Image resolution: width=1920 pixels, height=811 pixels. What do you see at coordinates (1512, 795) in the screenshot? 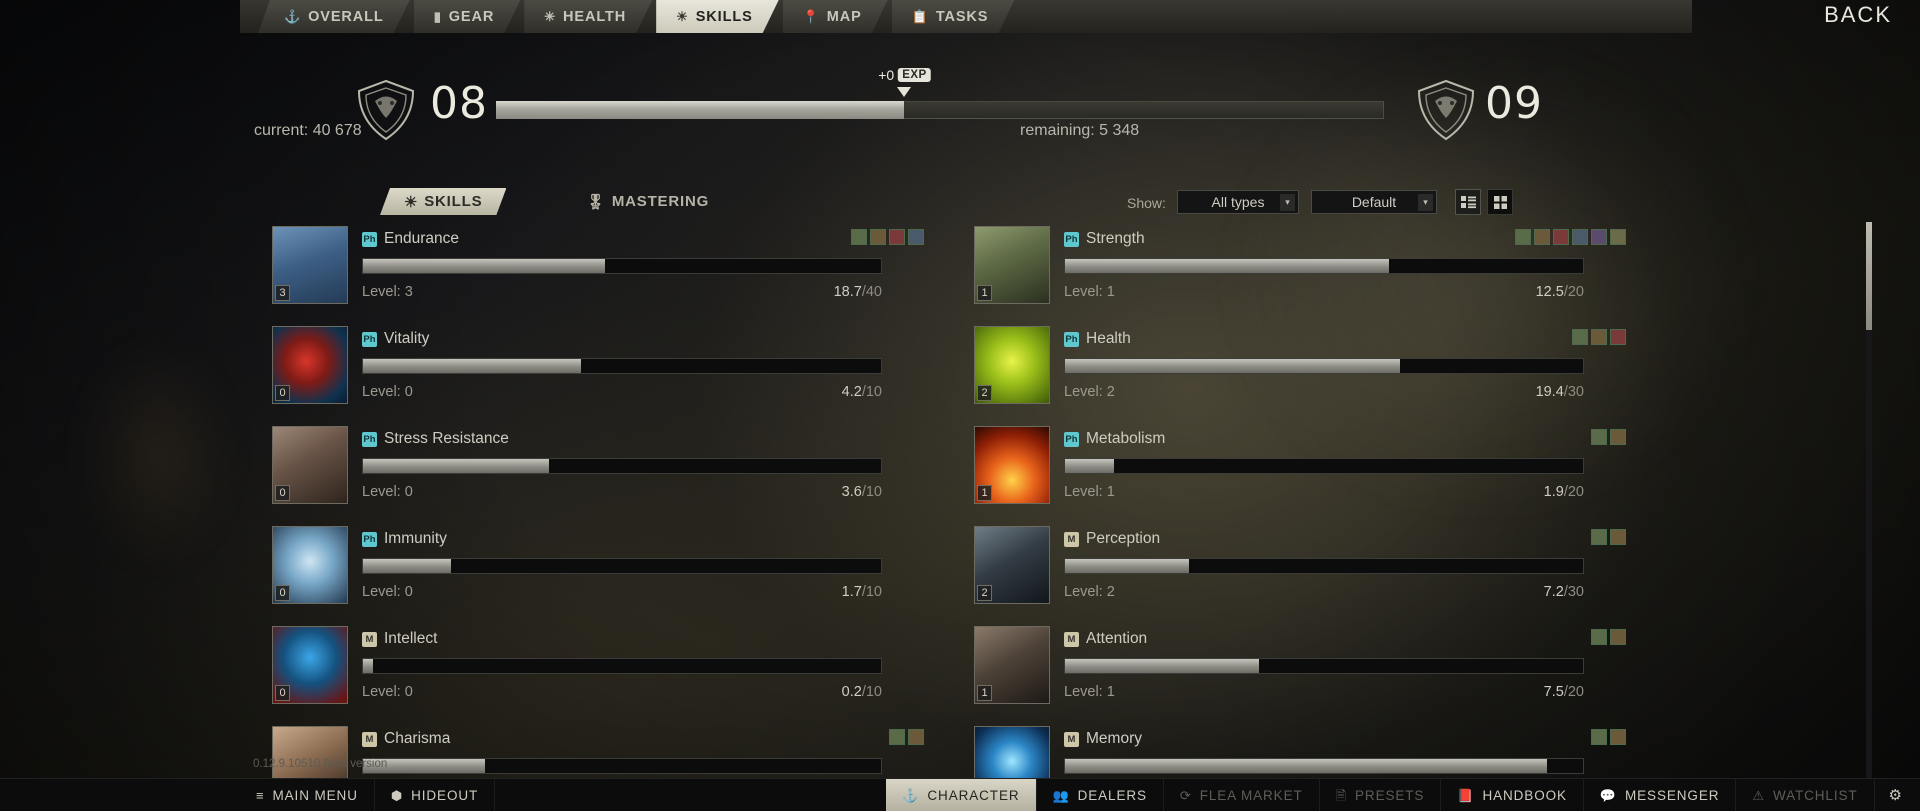
I see `bottom-nav-handbook: 📕 HANDBOOK` at bounding box center [1512, 795].